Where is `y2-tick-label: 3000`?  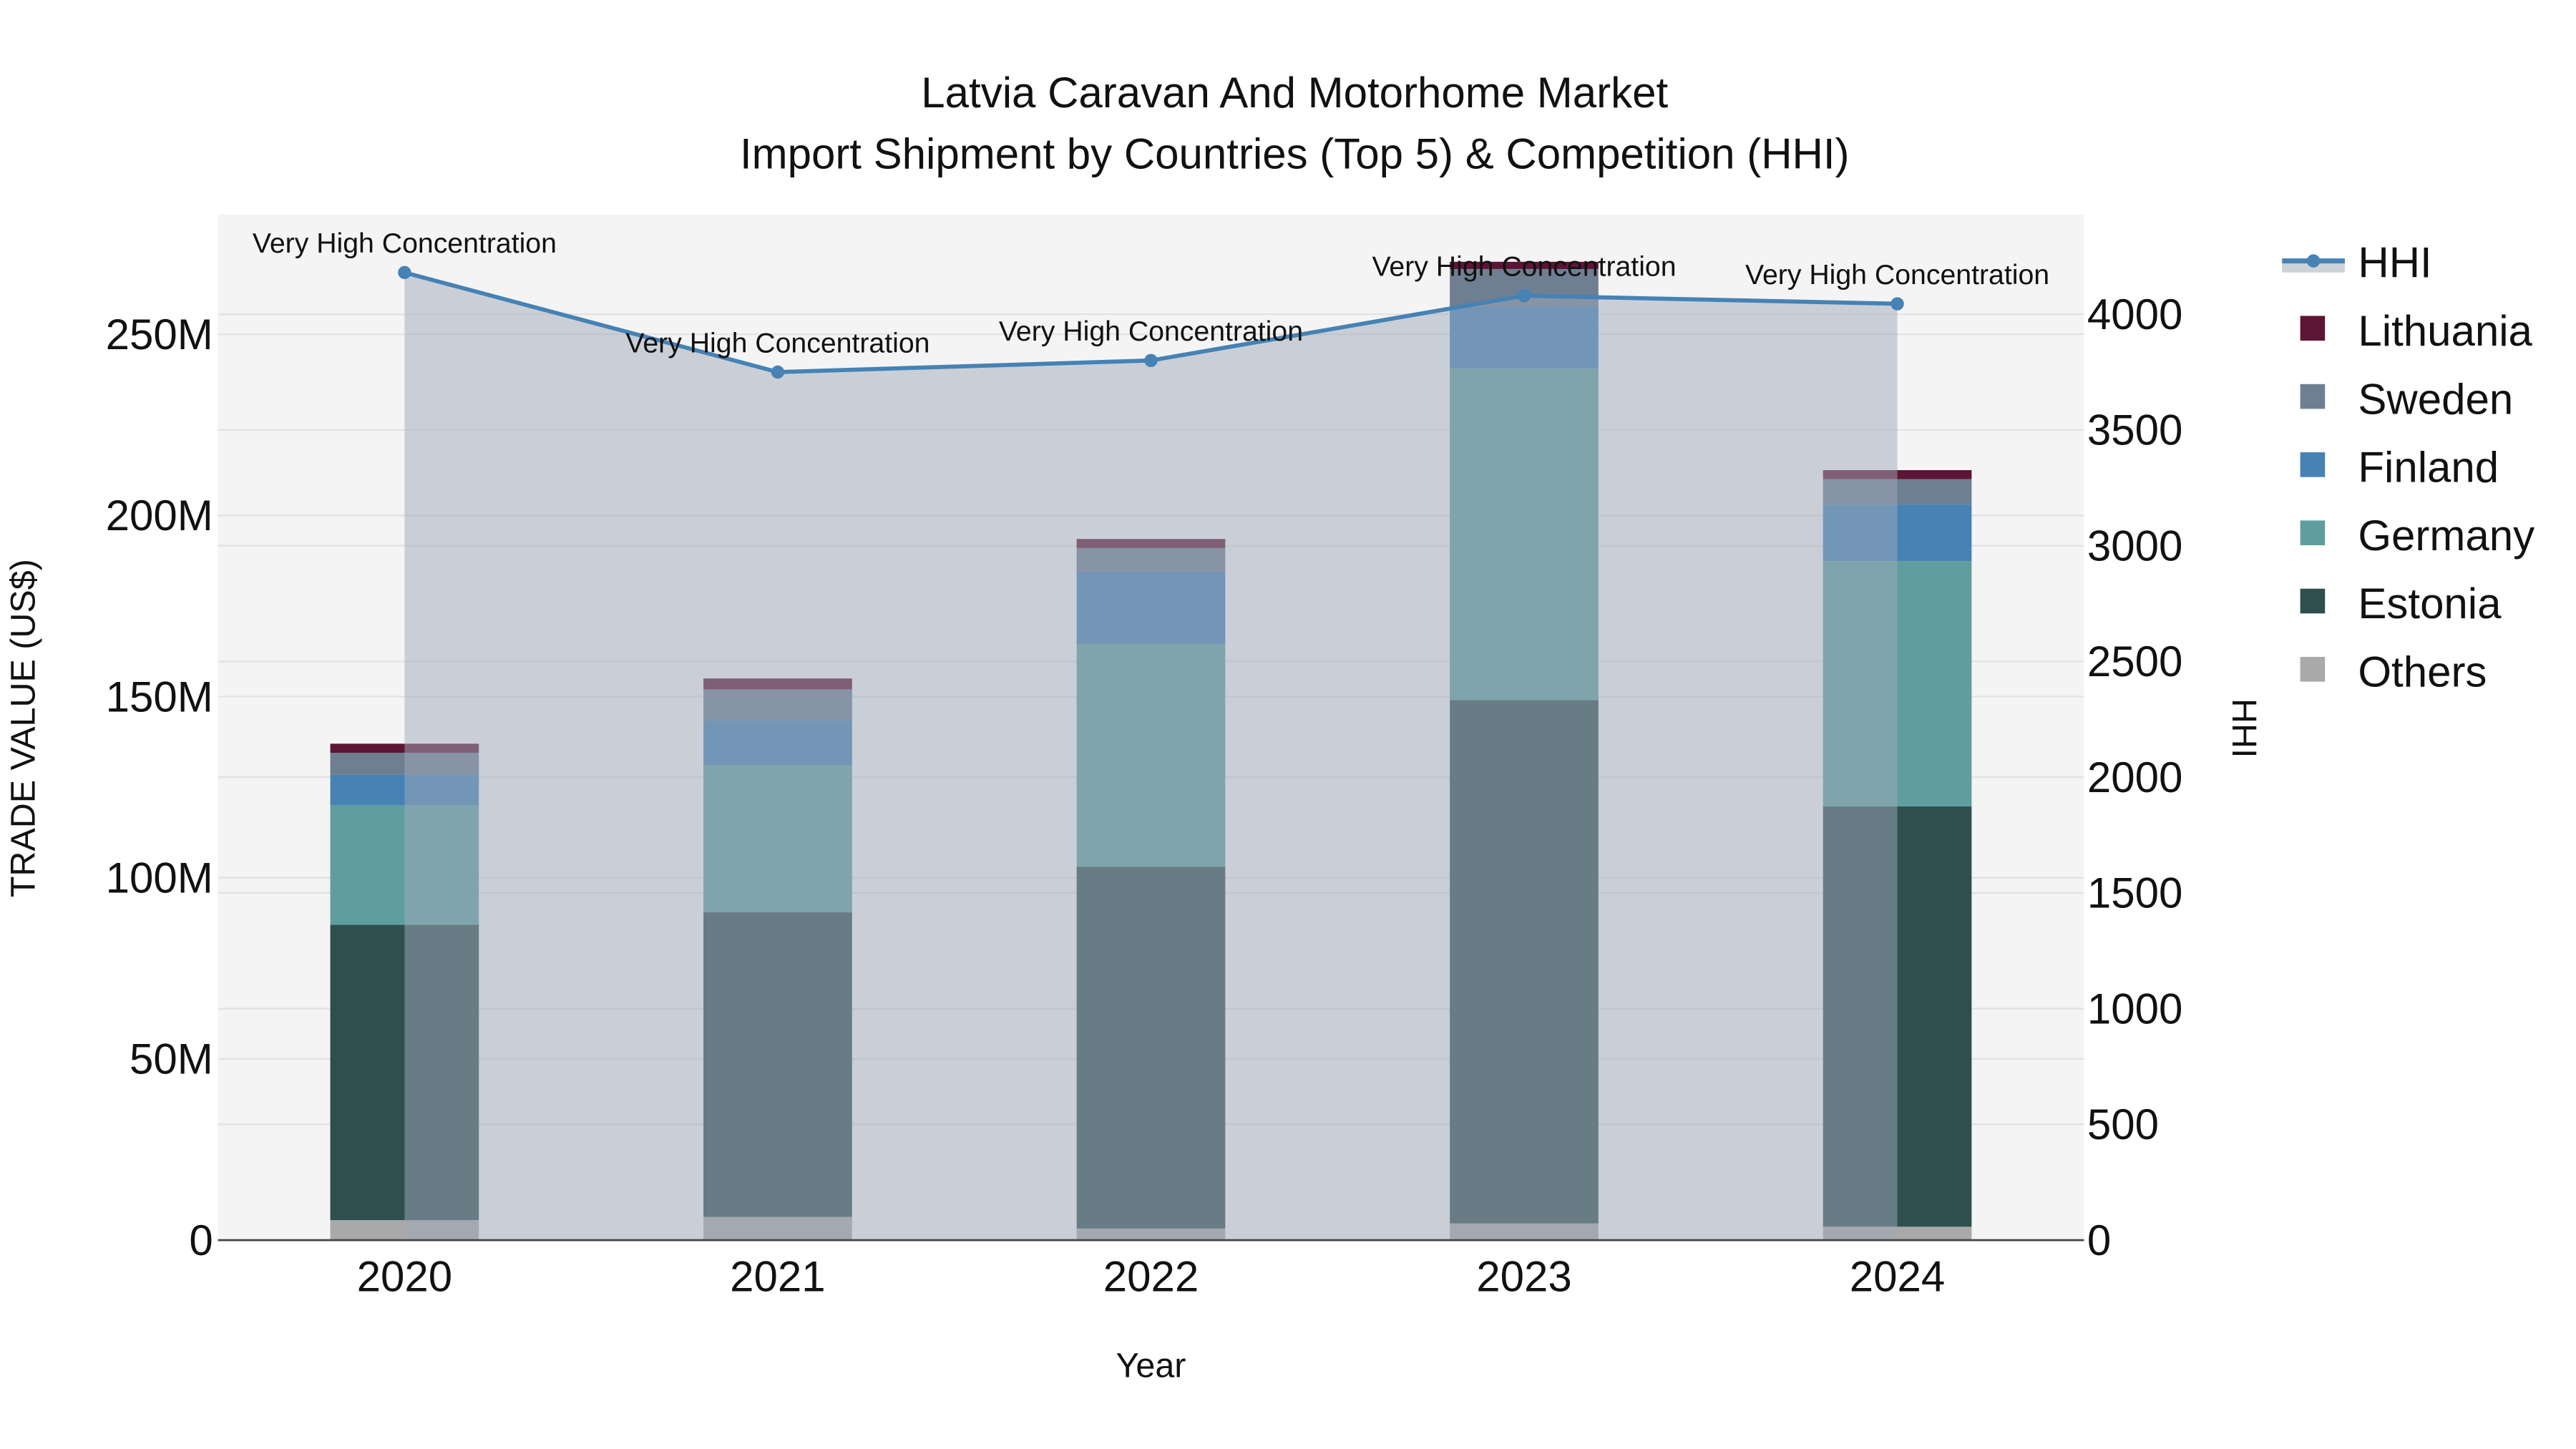
y2-tick-label: 3000 is located at coordinates (2134, 546).